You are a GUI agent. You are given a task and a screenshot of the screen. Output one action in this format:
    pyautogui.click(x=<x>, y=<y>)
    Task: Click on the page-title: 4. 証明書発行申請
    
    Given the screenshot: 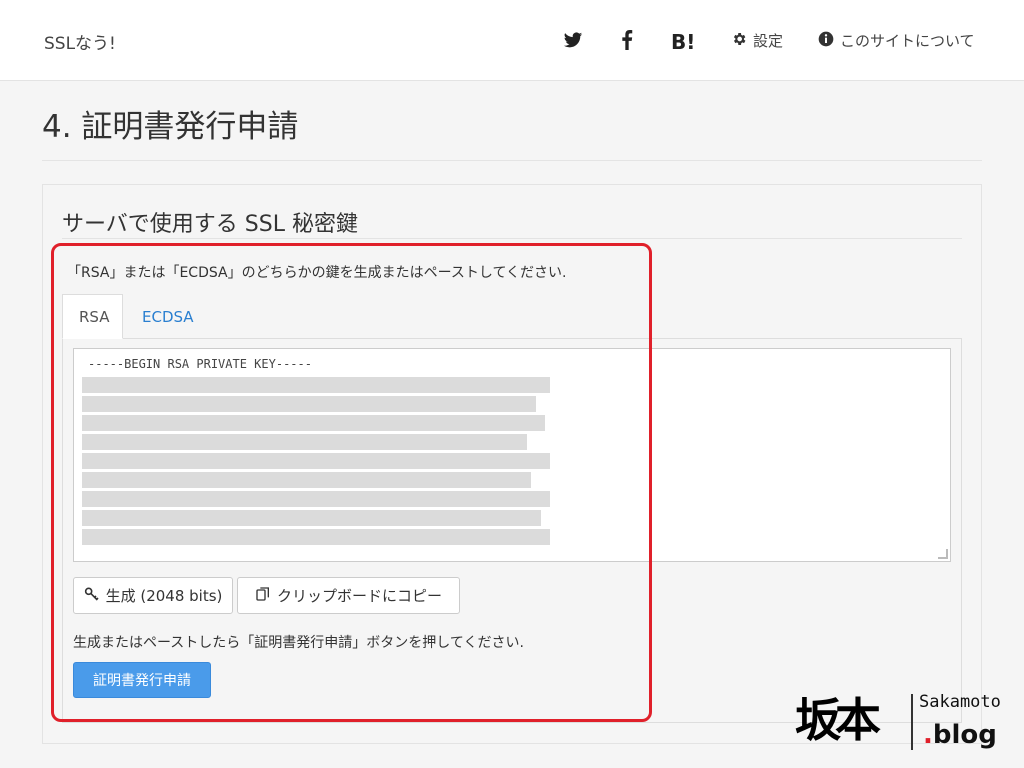 What is the action you would take?
    pyautogui.click(x=170, y=127)
    